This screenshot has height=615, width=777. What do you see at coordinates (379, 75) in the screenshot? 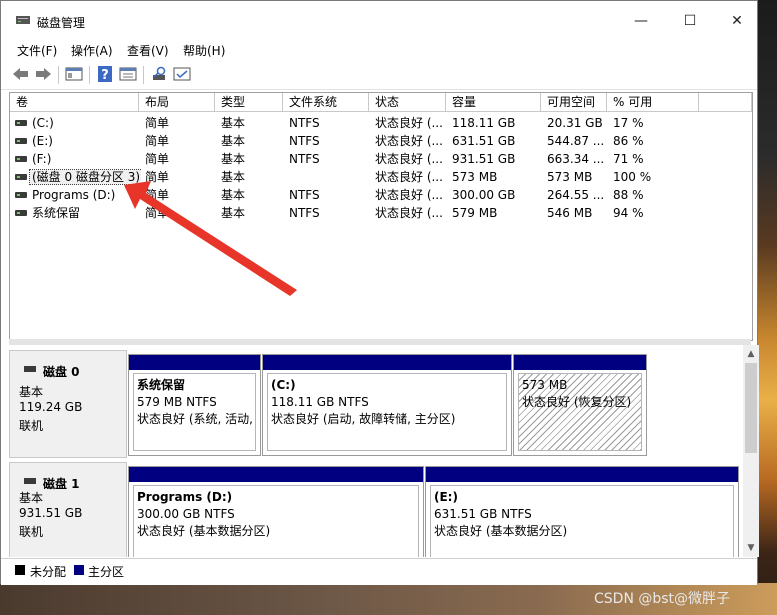
I see `toolbar: ?` at bounding box center [379, 75].